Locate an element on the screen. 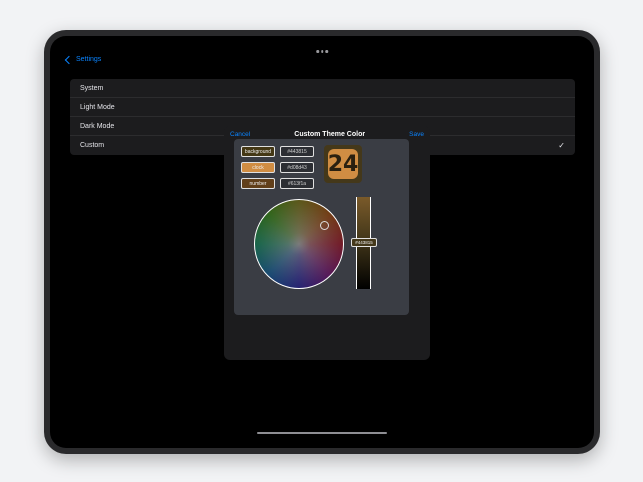 This screenshot has width=643, height=482. theme-option-label: Light Mode is located at coordinates (97, 107).